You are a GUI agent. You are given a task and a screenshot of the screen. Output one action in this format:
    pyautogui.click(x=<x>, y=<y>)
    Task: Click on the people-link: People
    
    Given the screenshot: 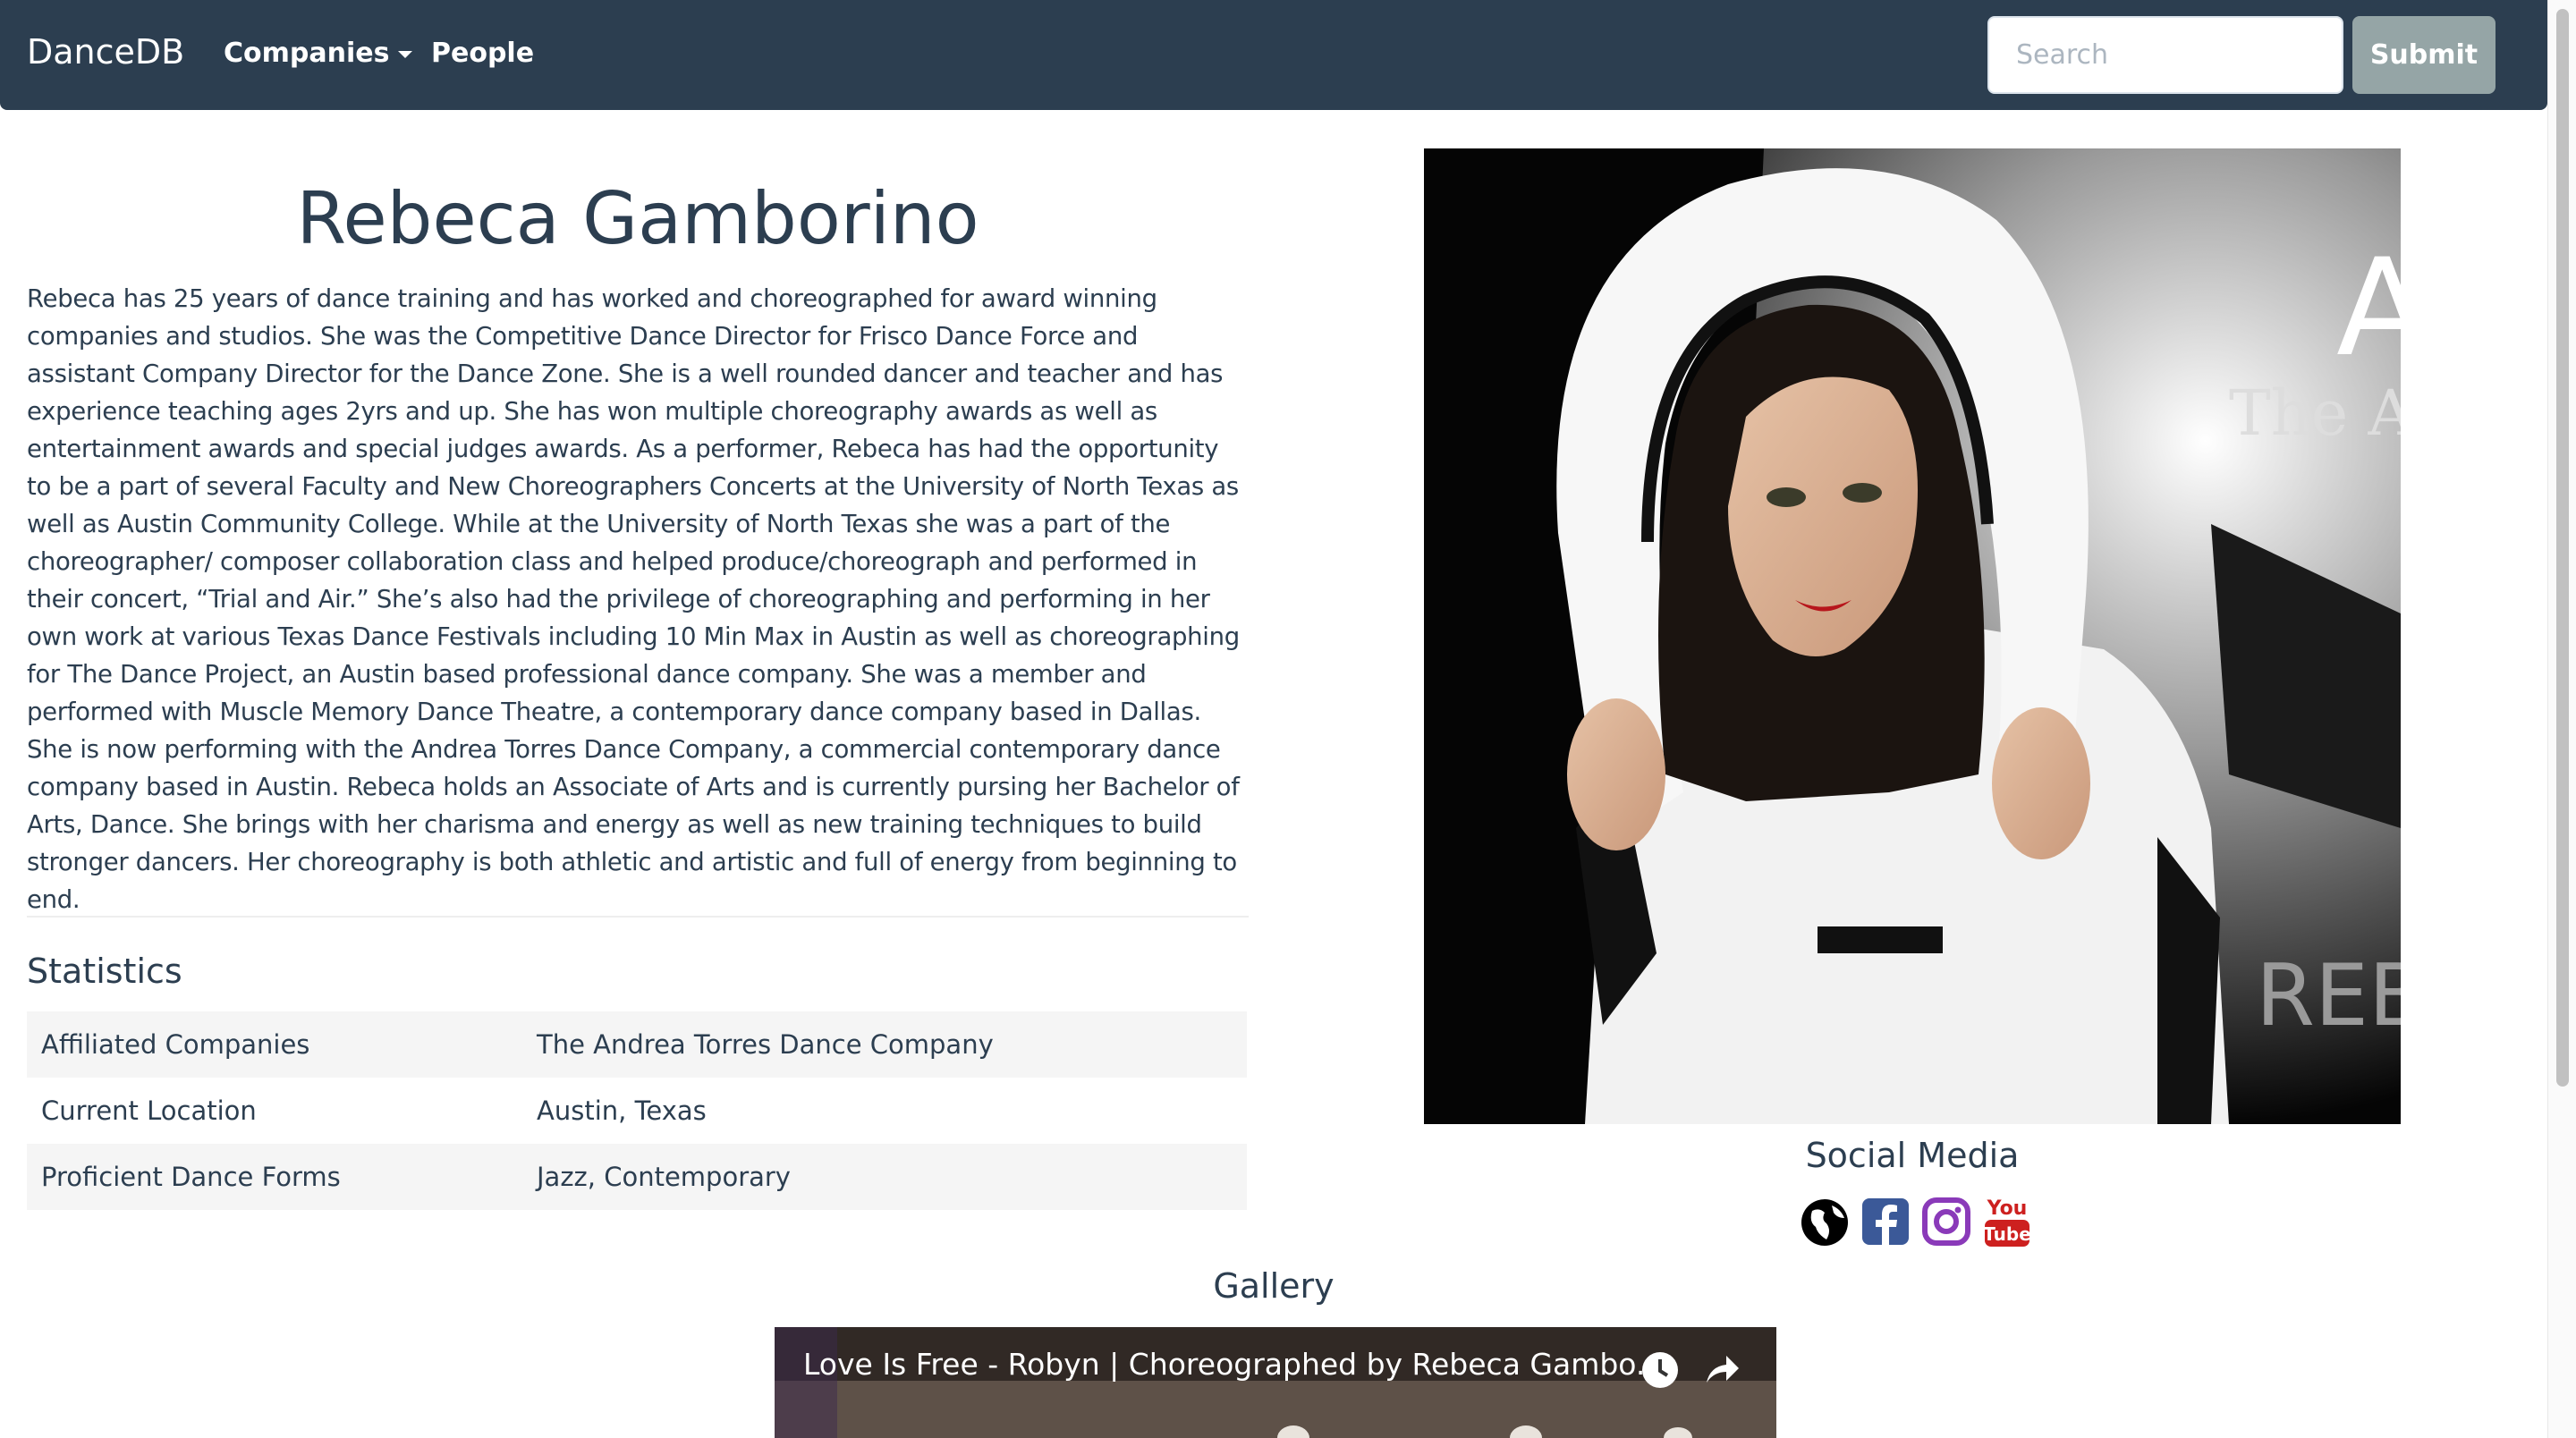 What is the action you would take?
    pyautogui.click(x=482, y=53)
    